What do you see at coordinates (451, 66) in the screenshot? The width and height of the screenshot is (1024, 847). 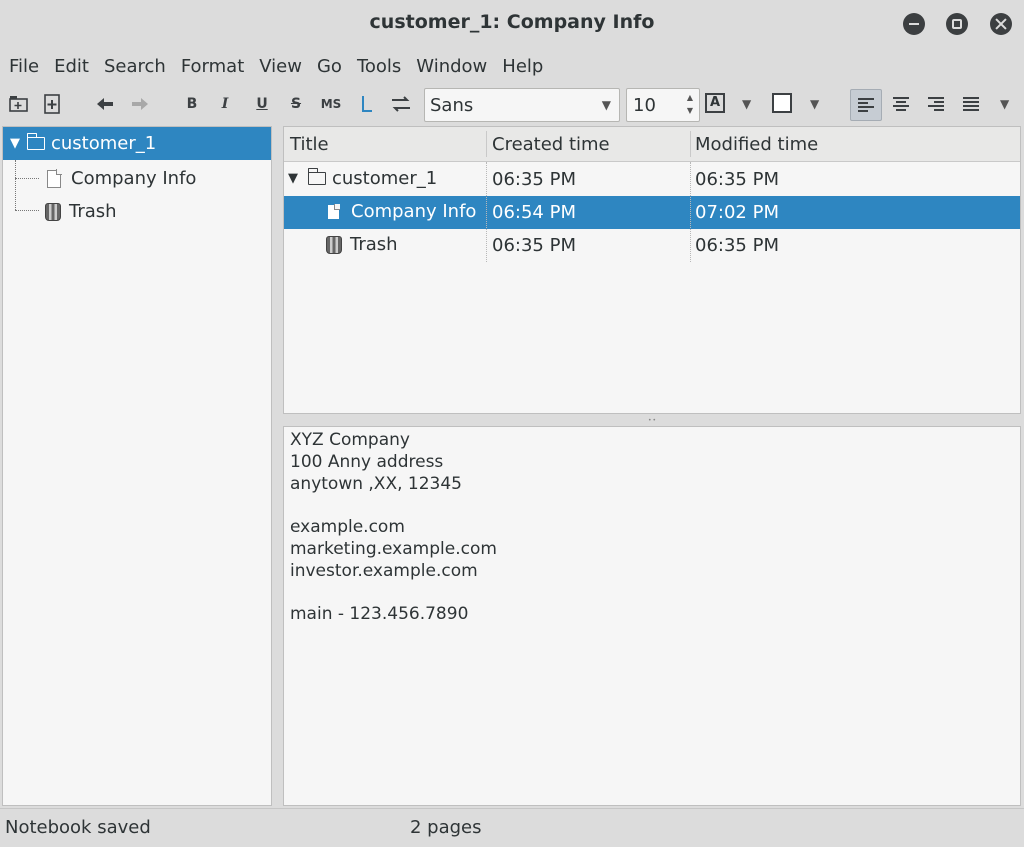 I see `menu-window: Window` at bounding box center [451, 66].